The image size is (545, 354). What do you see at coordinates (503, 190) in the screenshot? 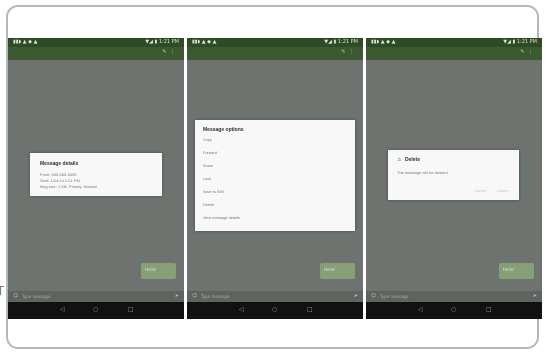
I see `delete-button: Delete` at bounding box center [503, 190].